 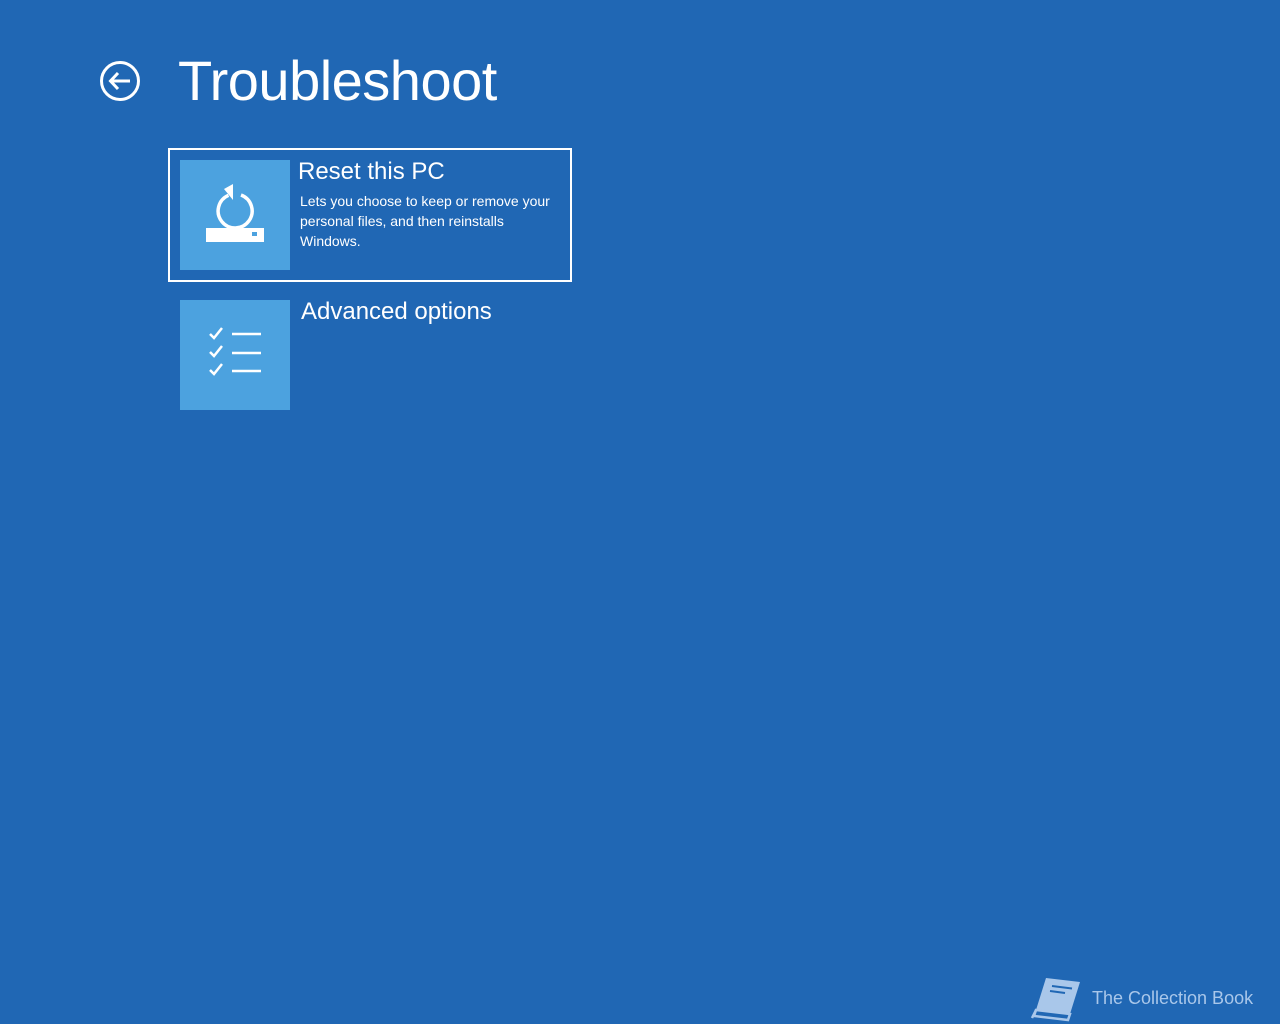 I want to click on reset-pc-tile, so click(x=235, y=215).